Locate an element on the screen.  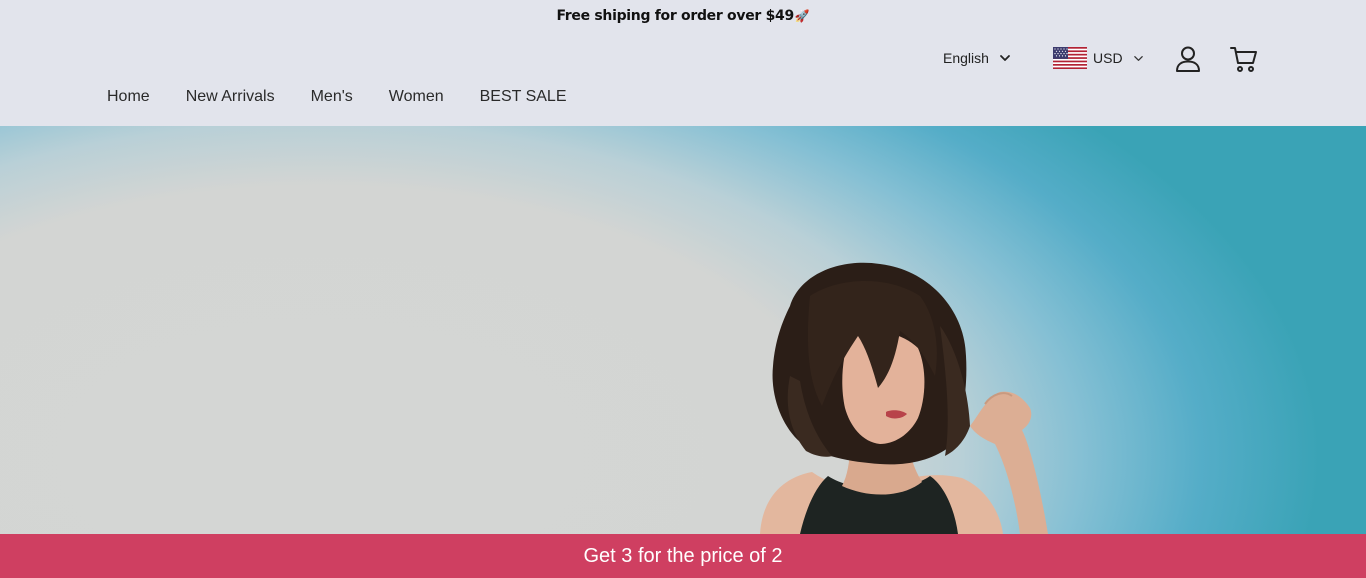
announcement-text: Free shiping for order over $49 is located at coordinates (675, 16).